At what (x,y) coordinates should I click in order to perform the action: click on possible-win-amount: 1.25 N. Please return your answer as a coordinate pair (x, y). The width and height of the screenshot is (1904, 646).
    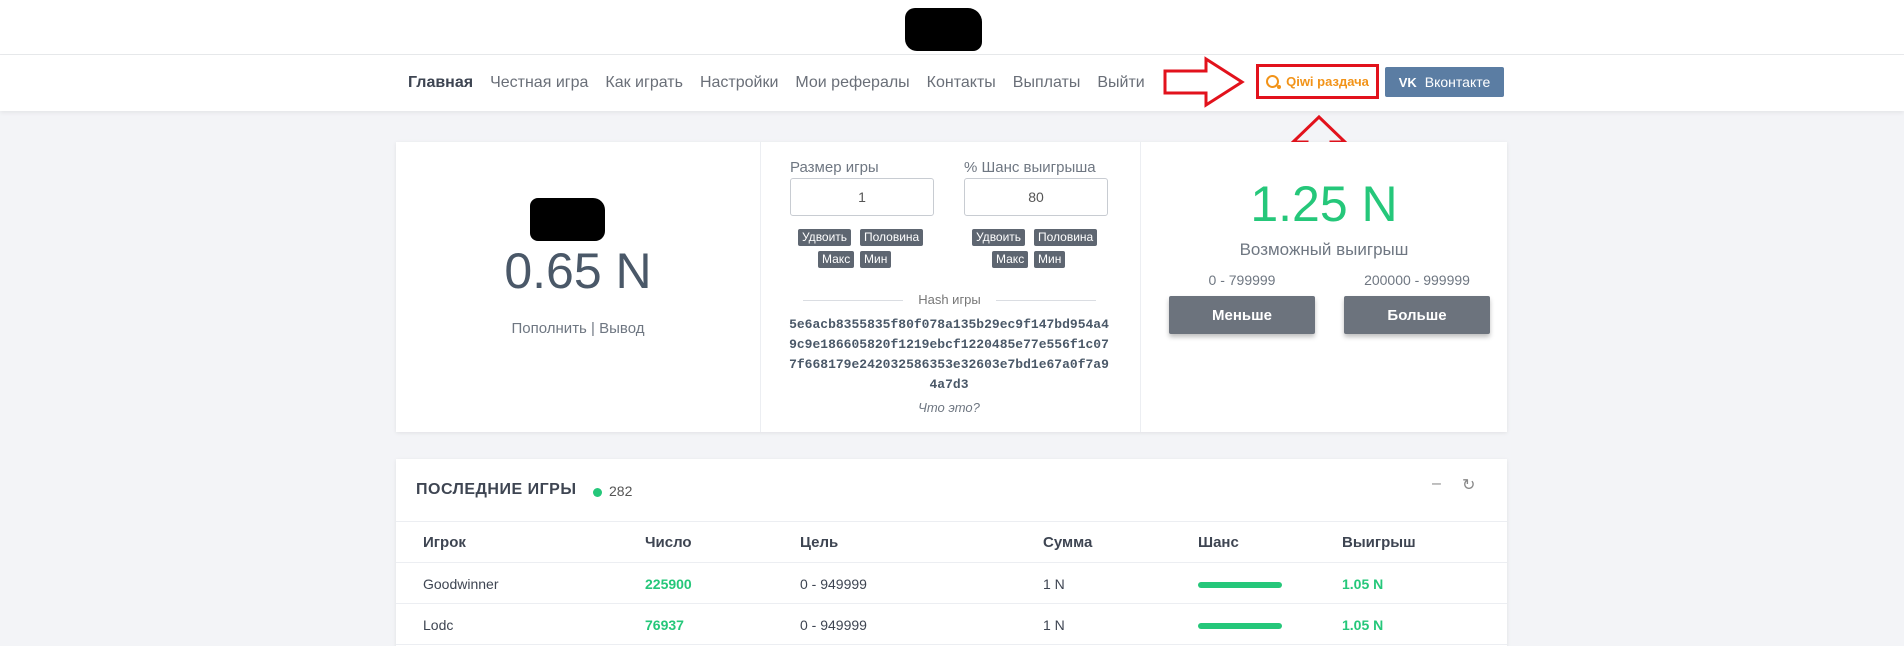
    Looking at the image, I should click on (1324, 204).